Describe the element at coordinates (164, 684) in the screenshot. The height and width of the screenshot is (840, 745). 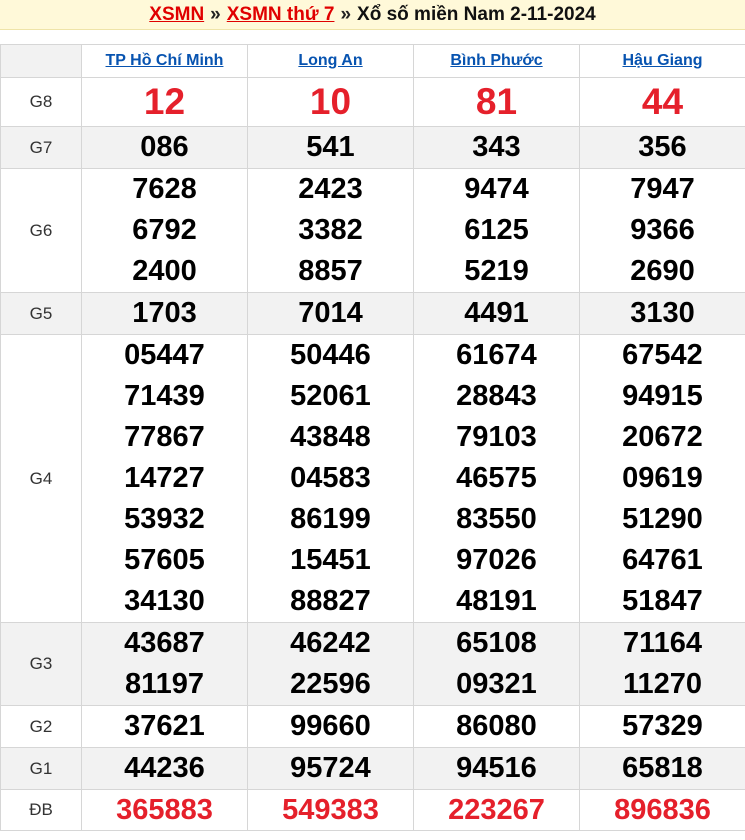
I see `prize-number: 81197` at that location.